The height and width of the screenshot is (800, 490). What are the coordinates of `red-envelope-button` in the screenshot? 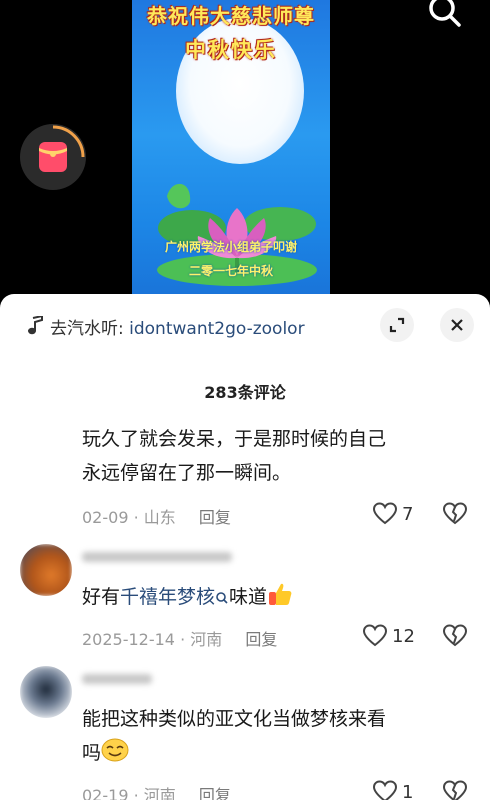 It's located at (53, 157).